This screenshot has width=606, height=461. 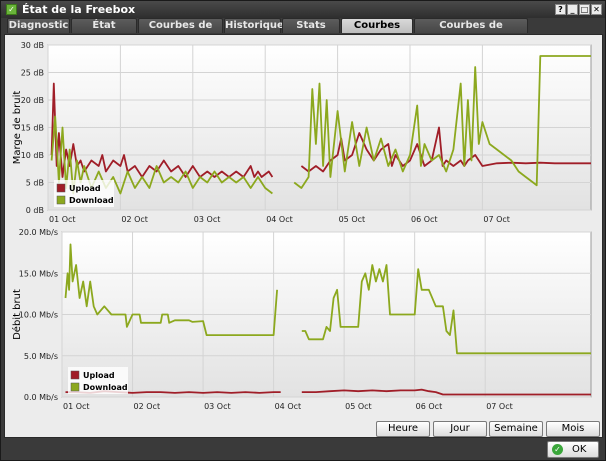 I want to click on y-tick-label: 0.0 Mb/s, so click(x=41, y=397).